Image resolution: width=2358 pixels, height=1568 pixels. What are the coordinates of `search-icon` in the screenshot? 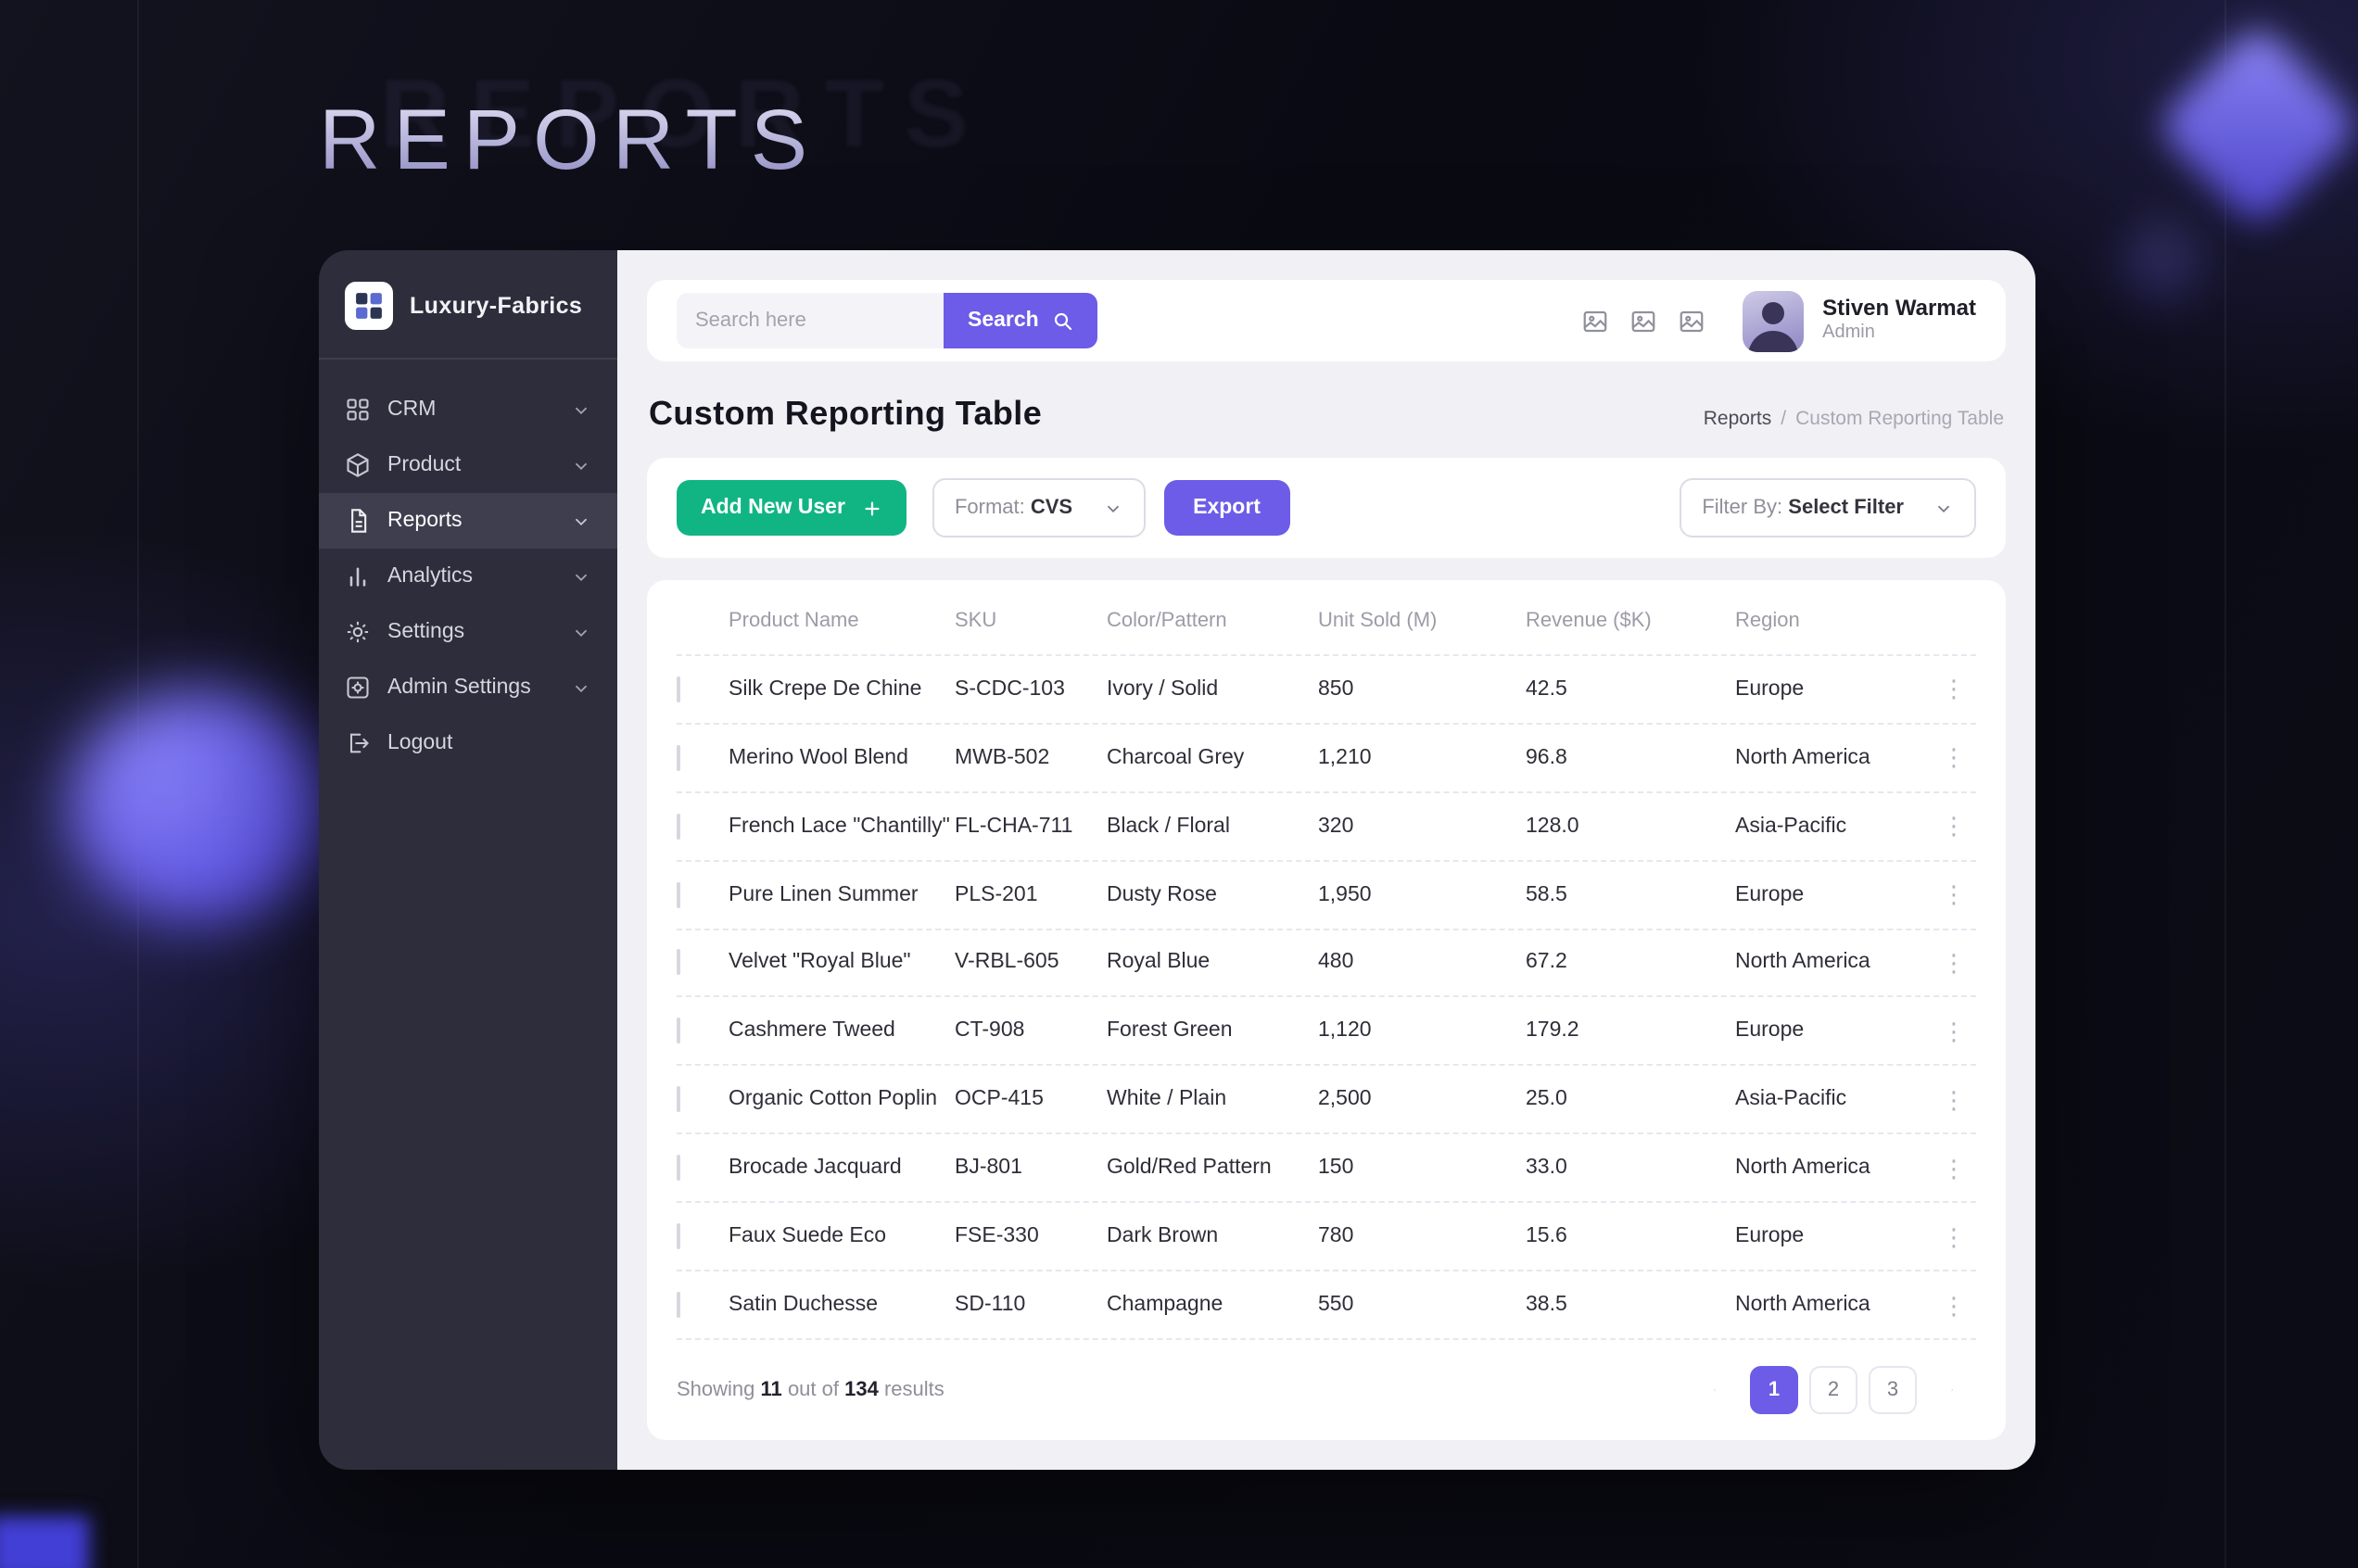 It's located at (1063, 321).